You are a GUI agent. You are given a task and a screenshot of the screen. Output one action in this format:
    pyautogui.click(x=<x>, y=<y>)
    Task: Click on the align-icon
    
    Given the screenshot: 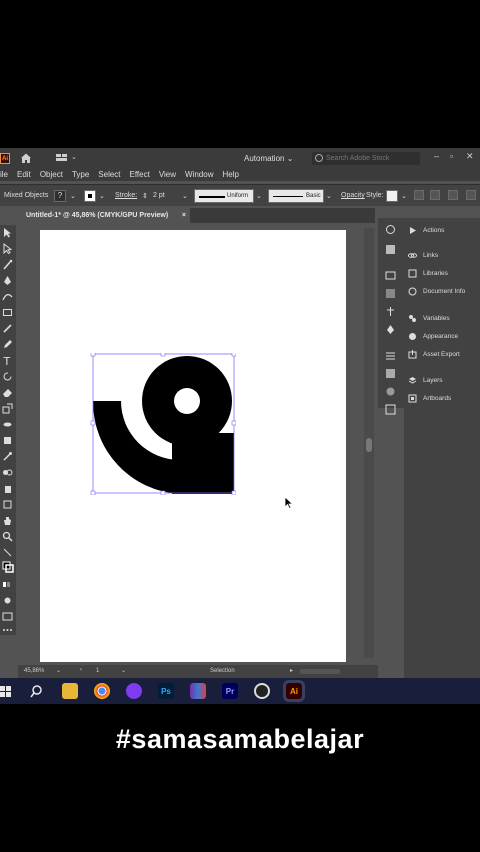 What is the action you would take?
    pyautogui.click(x=435, y=195)
    